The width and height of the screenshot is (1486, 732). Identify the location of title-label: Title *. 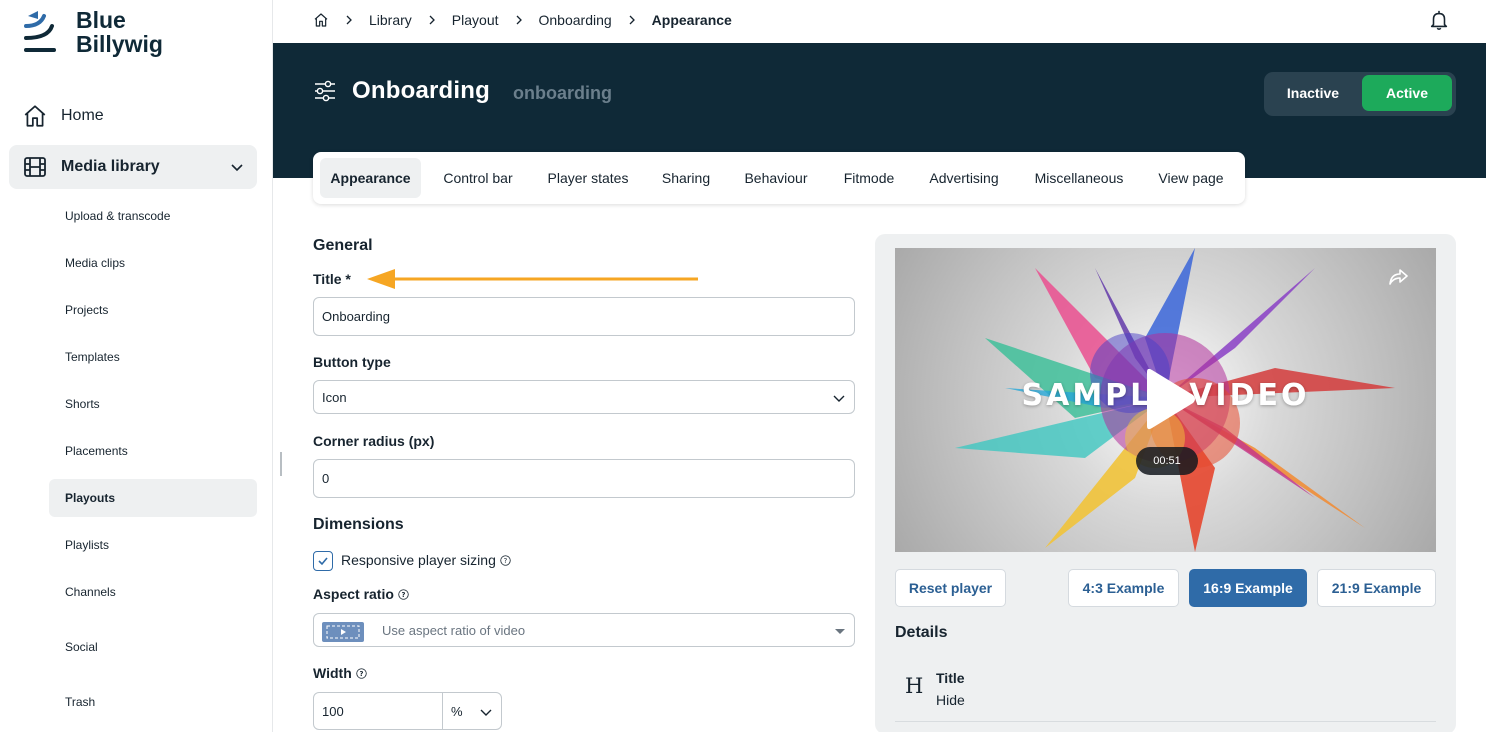
(332, 279).